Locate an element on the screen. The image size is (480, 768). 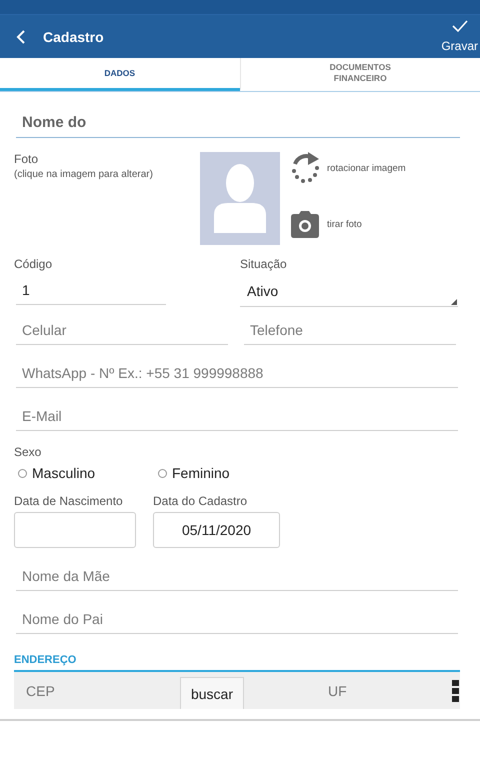
take-photo-label: tirar foto is located at coordinates (344, 224).